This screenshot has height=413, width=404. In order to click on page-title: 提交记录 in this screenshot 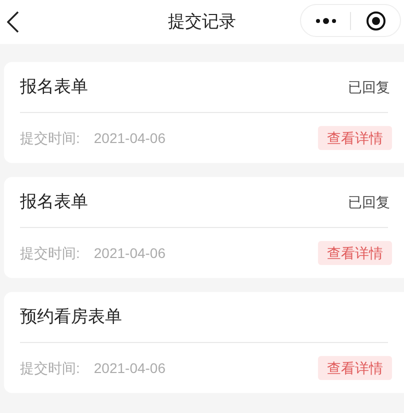, I will do `click(202, 22)`.